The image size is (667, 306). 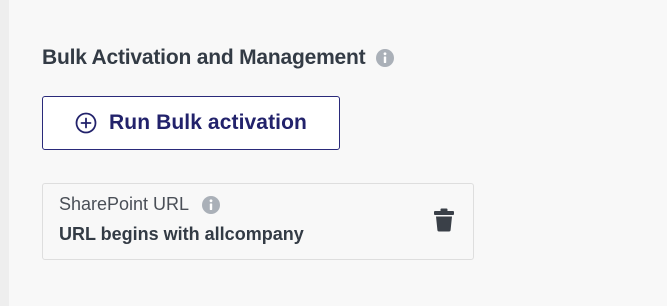 I want to click on trash-icon, so click(x=444, y=222).